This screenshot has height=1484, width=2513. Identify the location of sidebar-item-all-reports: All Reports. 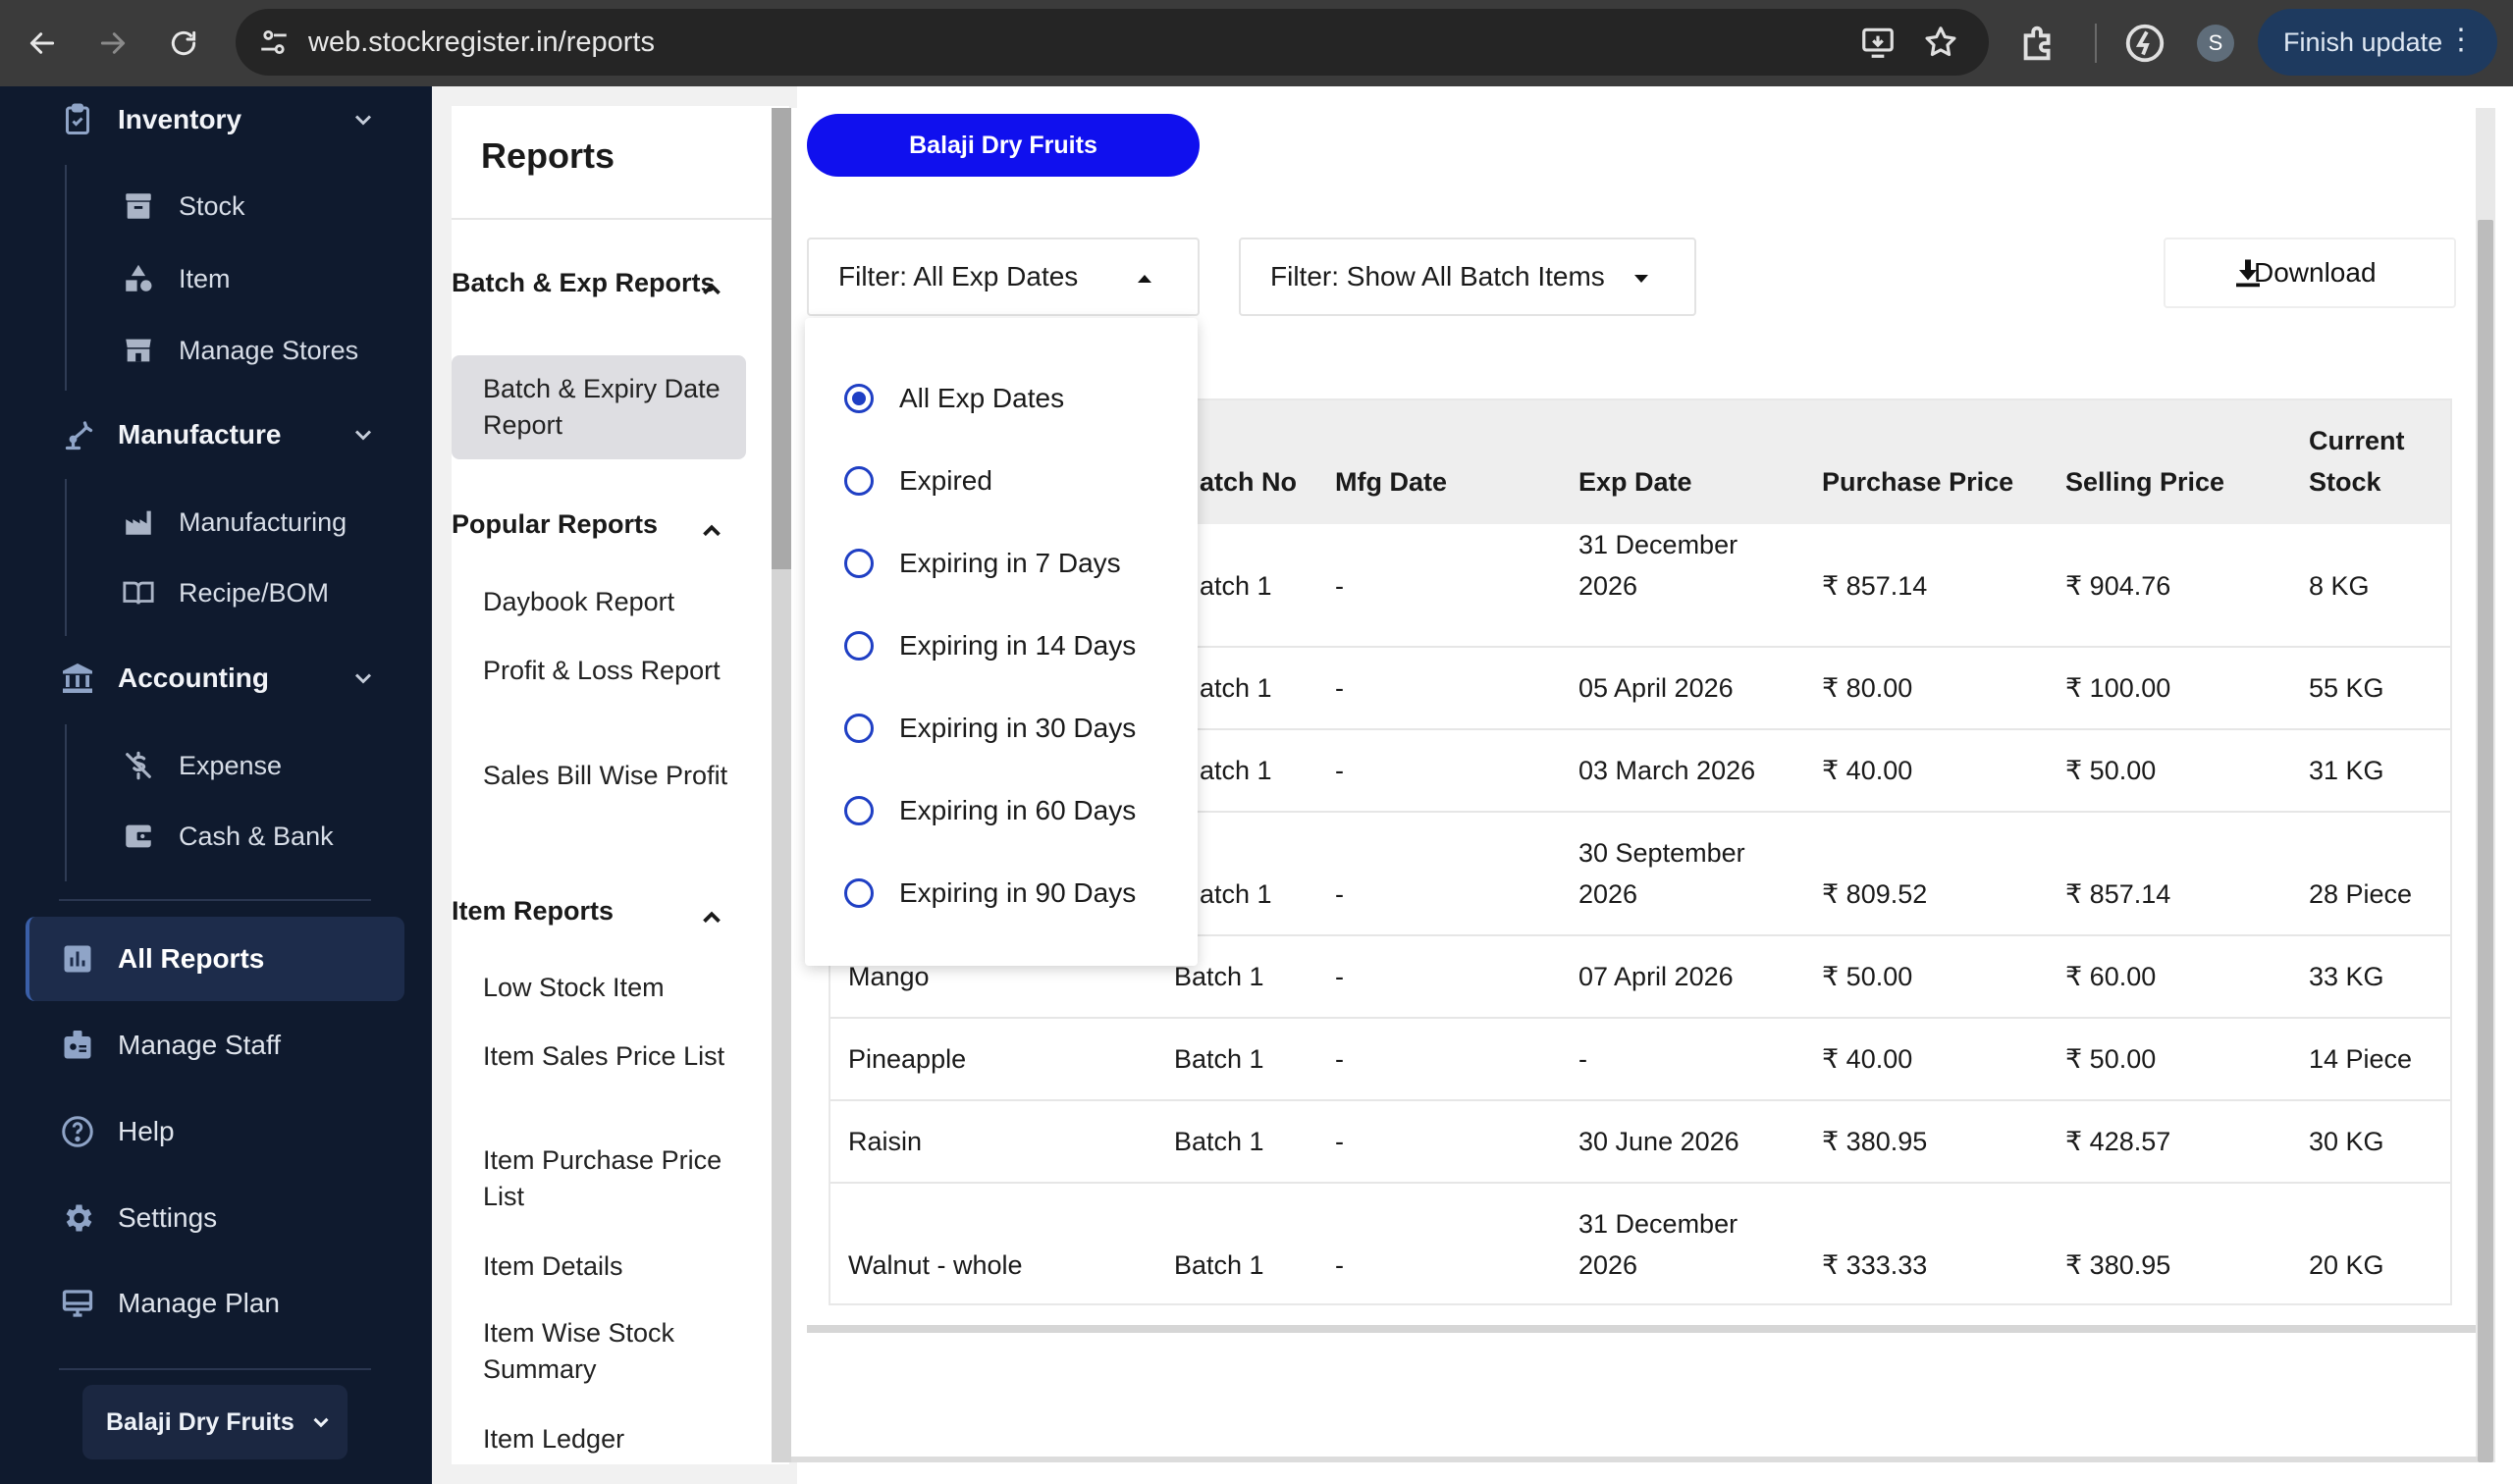
(162, 958).